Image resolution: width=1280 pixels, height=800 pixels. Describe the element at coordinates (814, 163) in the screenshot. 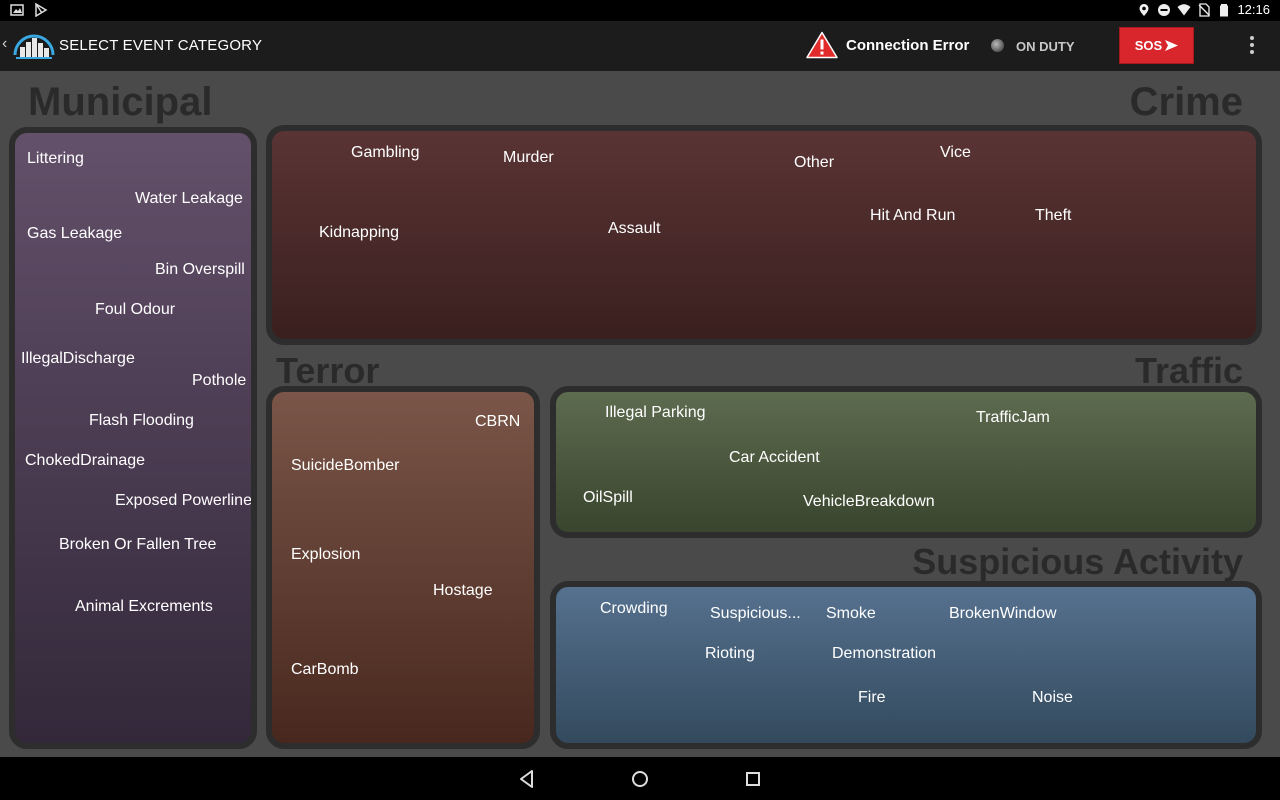

I see `category-item-other: Other` at that location.